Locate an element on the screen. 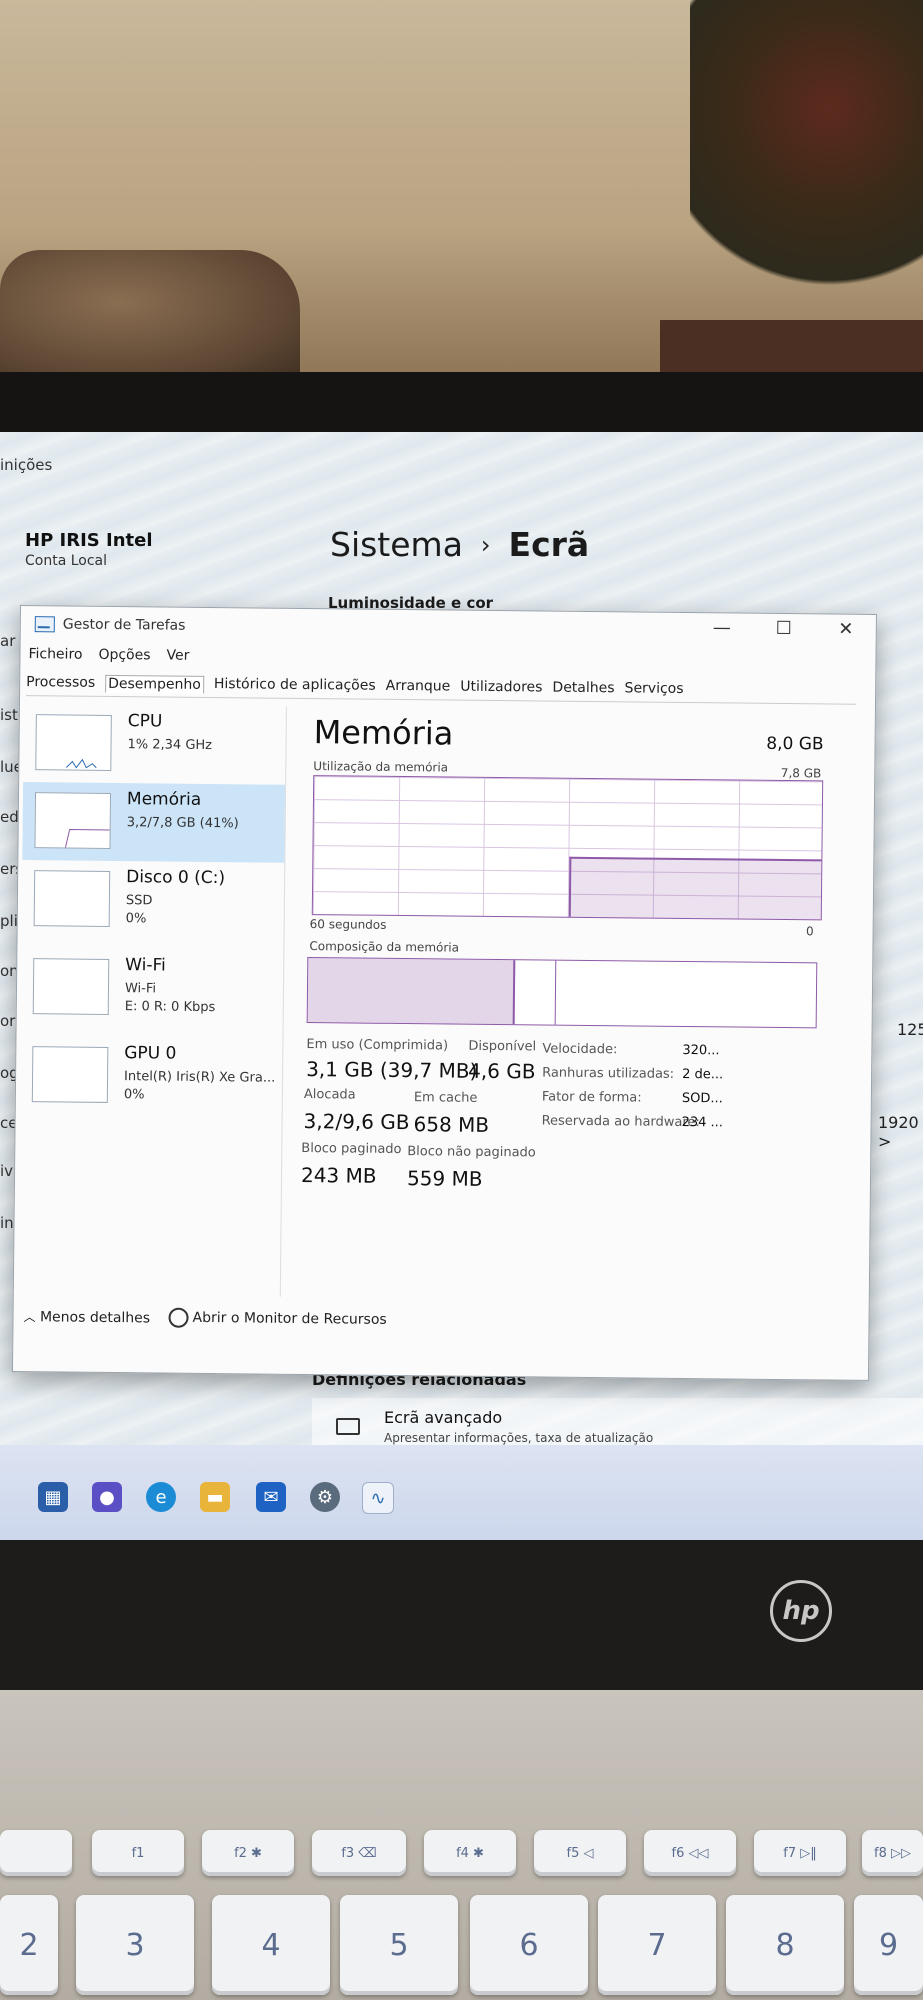 The height and width of the screenshot is (2000, 923). memory-usage-graph is located at coordinates (567, 848).